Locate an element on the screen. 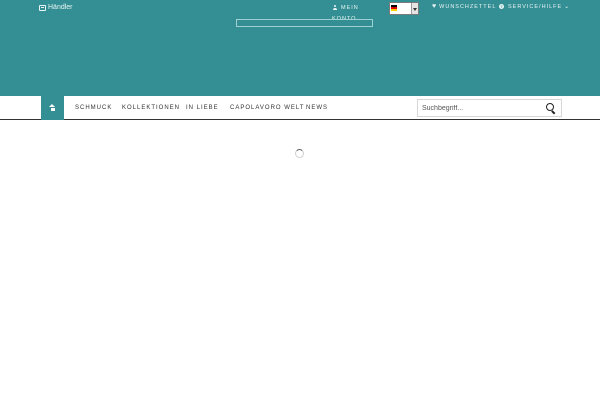 Image resolution: width=600 pixels, height=400 pixels. haendler-icon is located at coordinates (42, 7).